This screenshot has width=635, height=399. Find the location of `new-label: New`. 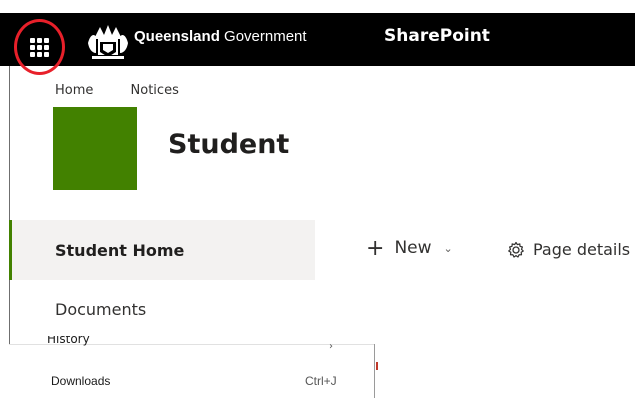

new-label: New is located at coordinates (413, 248).